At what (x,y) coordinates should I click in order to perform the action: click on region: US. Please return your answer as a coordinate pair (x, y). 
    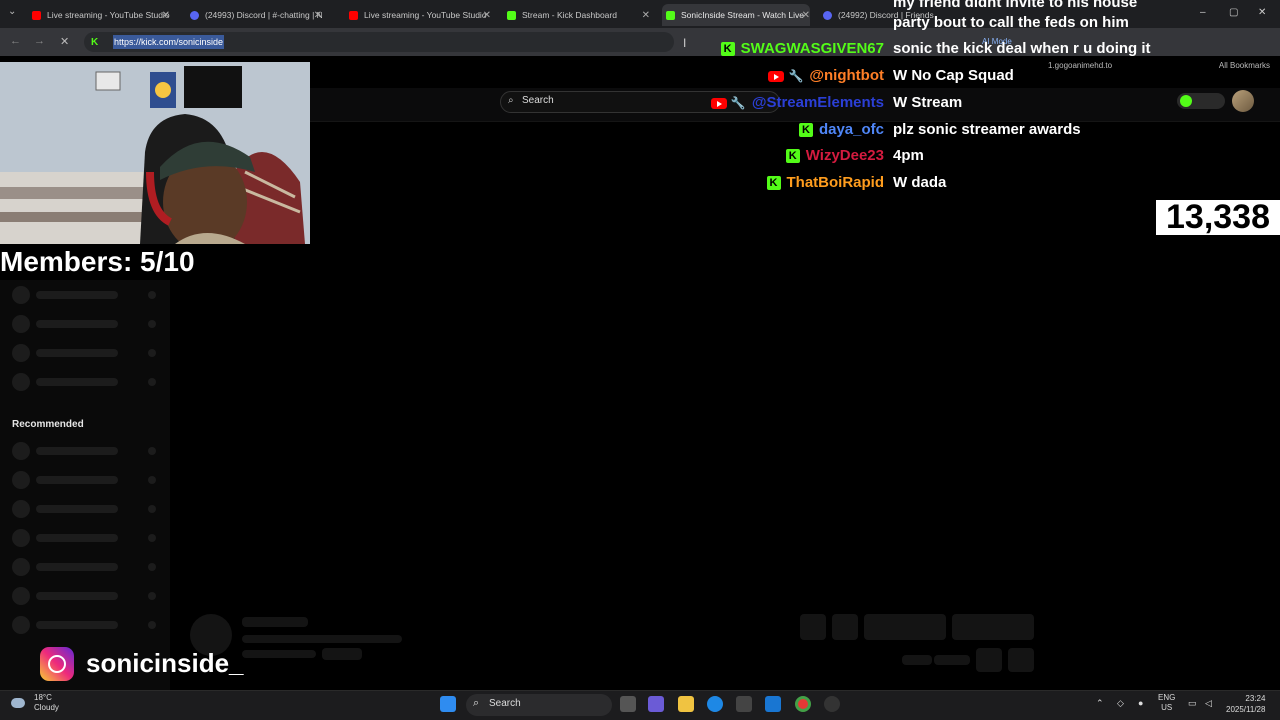
    Looking at the image, I should click on (1167, 707).